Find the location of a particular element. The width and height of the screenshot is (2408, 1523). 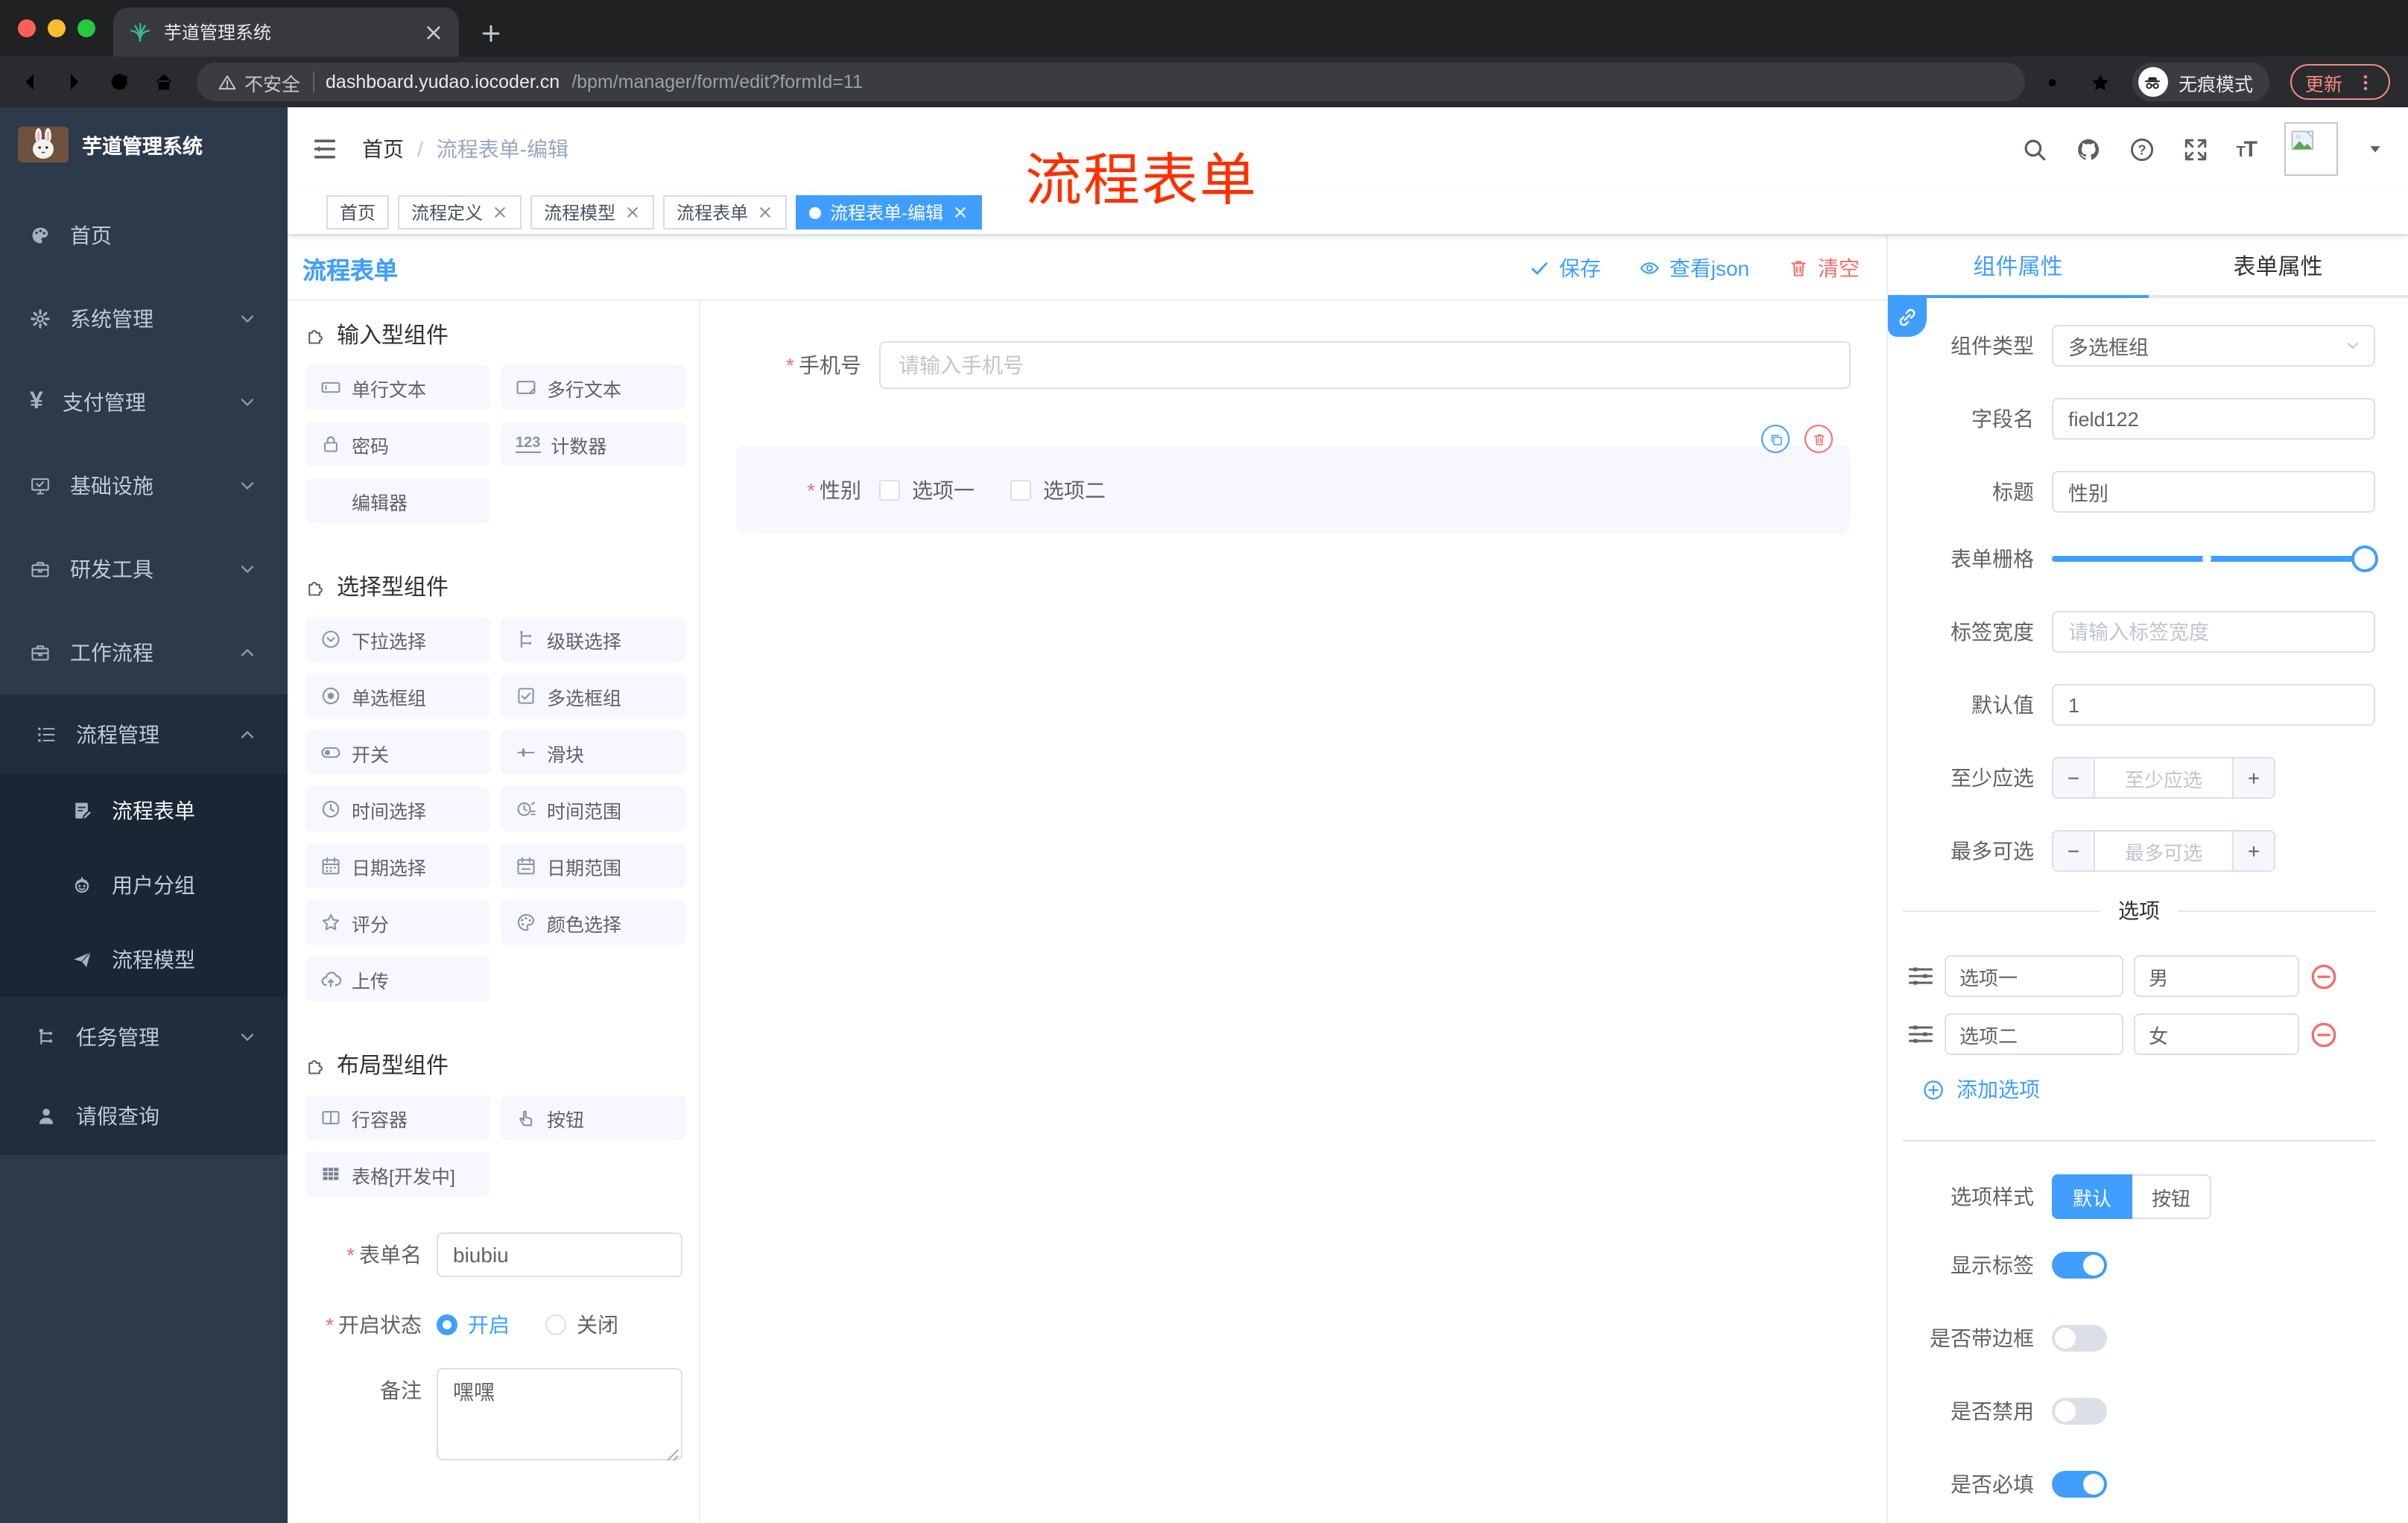

component-single-text: 单行文本 is located at coordinates (397, 388).